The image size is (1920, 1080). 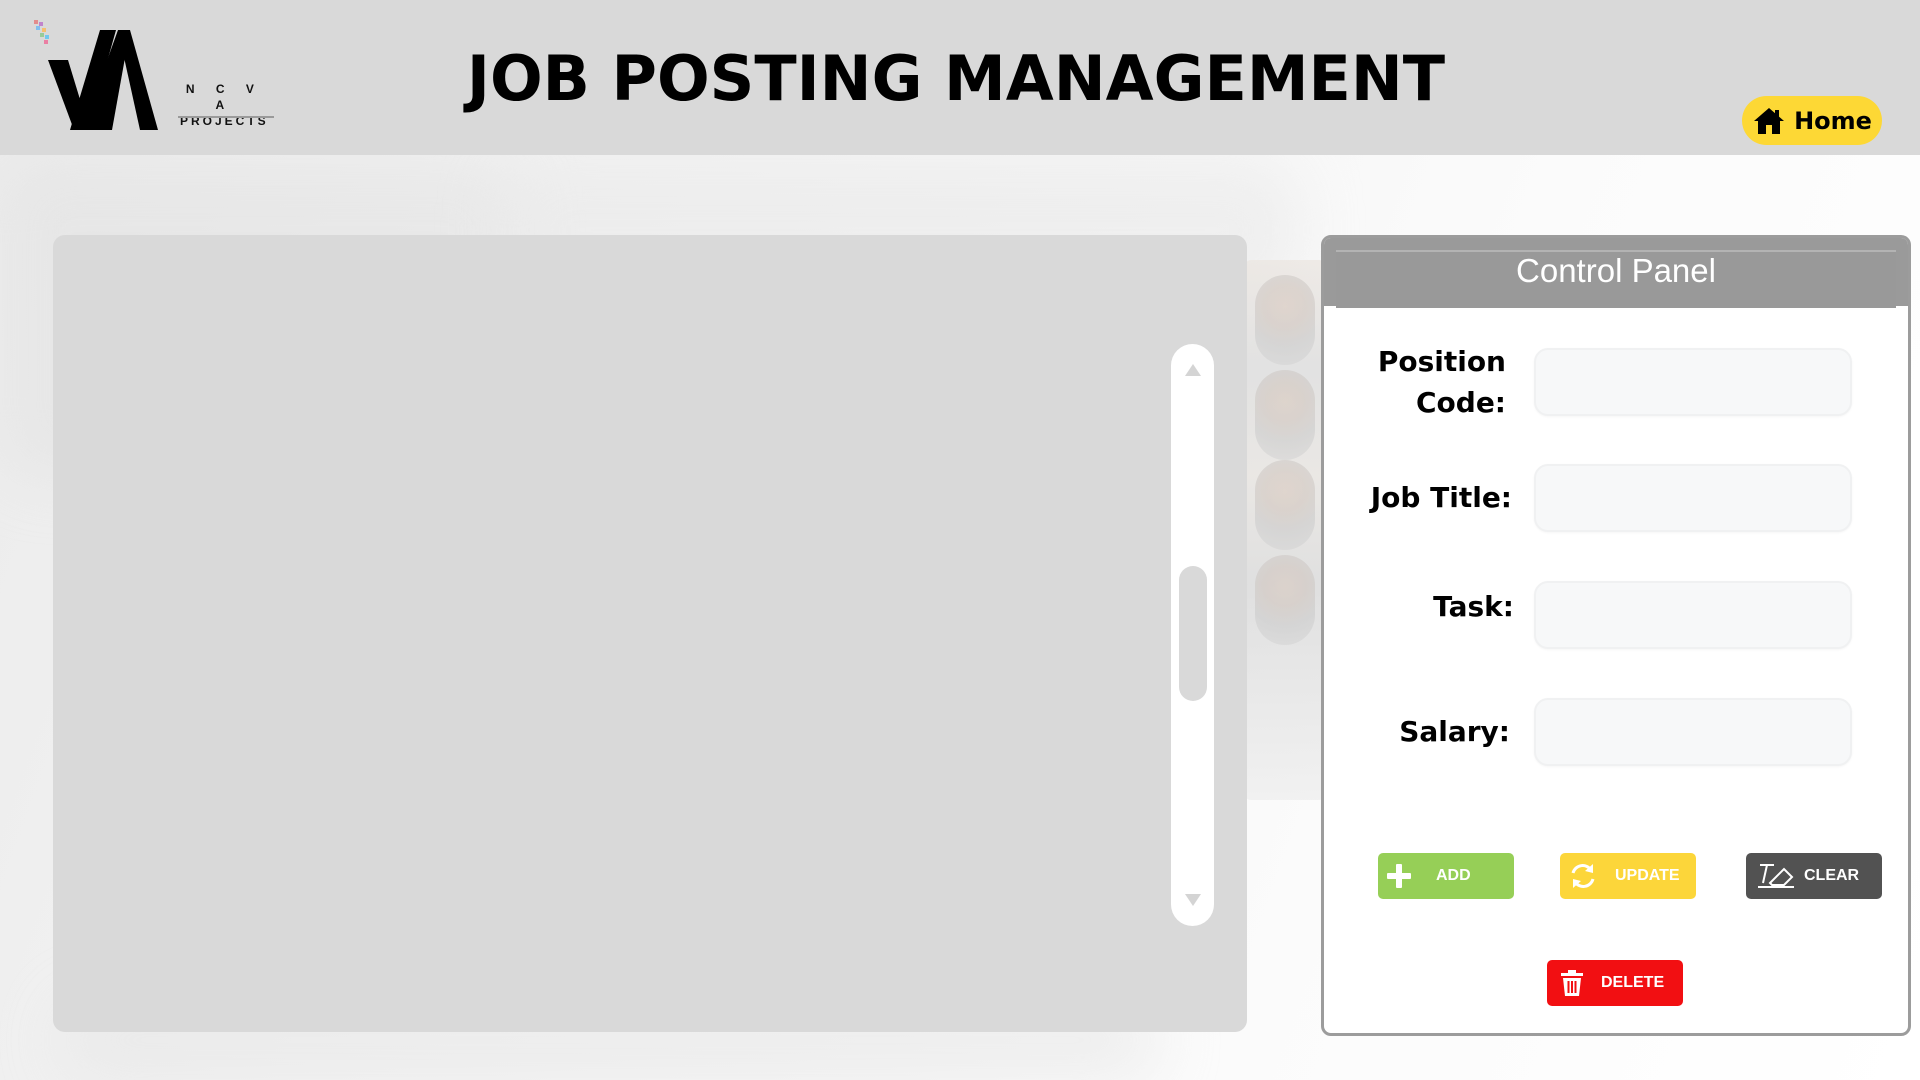 I want to click on clear-button: CLEAR, so click(x=1814, y=876).